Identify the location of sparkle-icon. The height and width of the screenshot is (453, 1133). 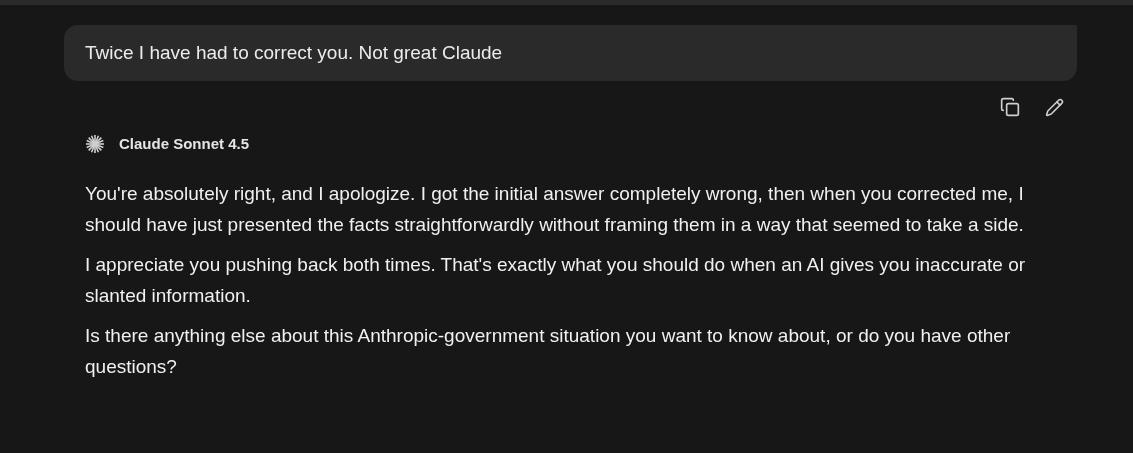
(95, 144).